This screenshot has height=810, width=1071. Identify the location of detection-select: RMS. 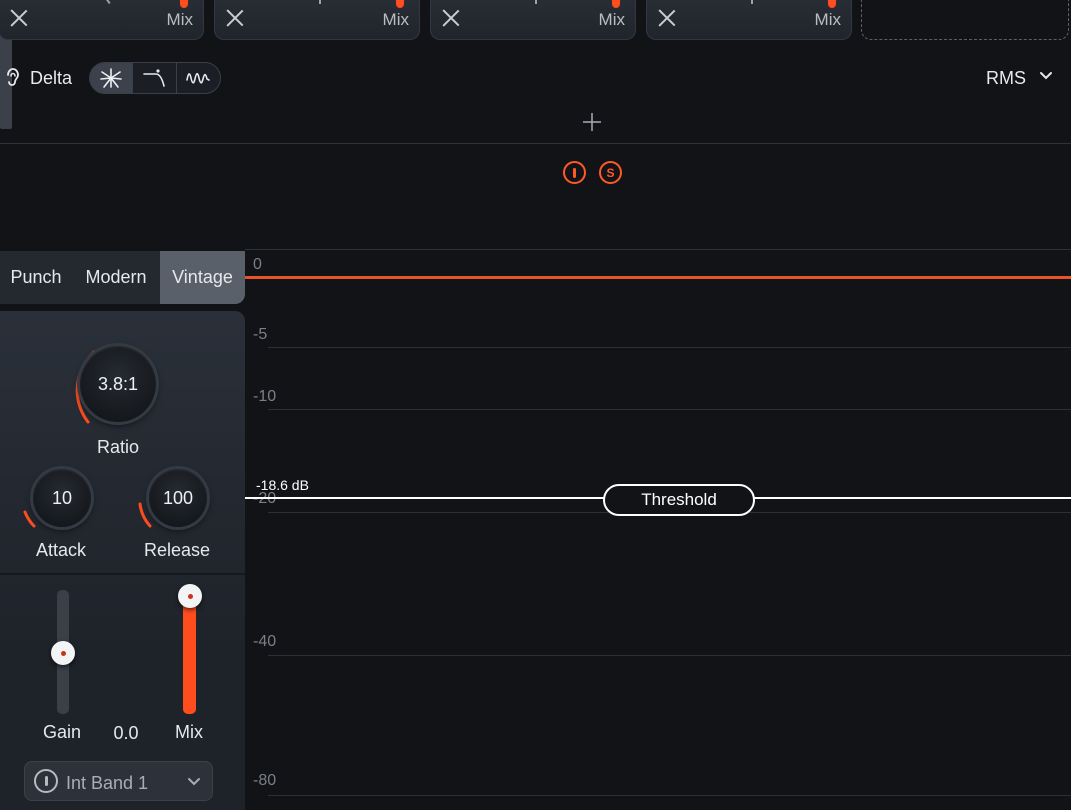
(1006, 78).